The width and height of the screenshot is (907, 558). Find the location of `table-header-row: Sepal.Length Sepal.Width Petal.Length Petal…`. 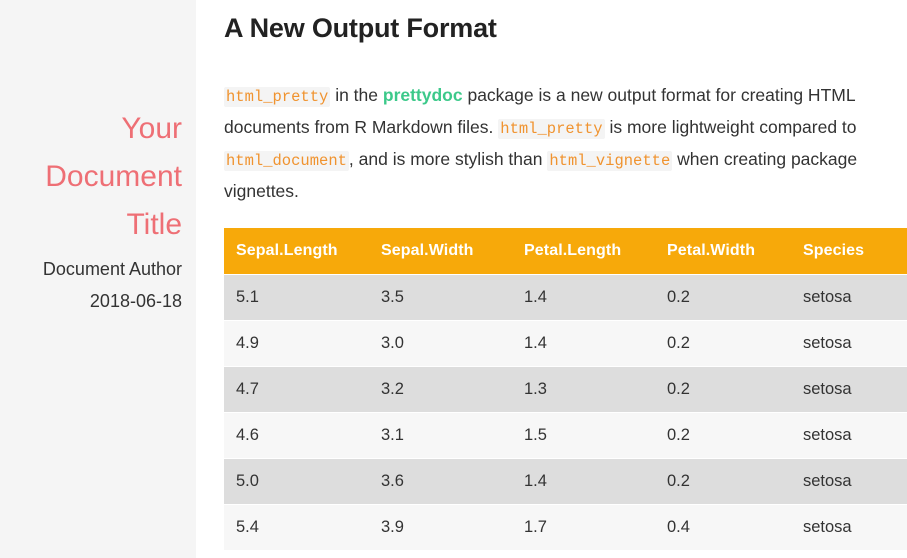

table-header-row: Sepal.Length Sepal.Width Petal.Length Petal… is located at coordinates (565, 251).